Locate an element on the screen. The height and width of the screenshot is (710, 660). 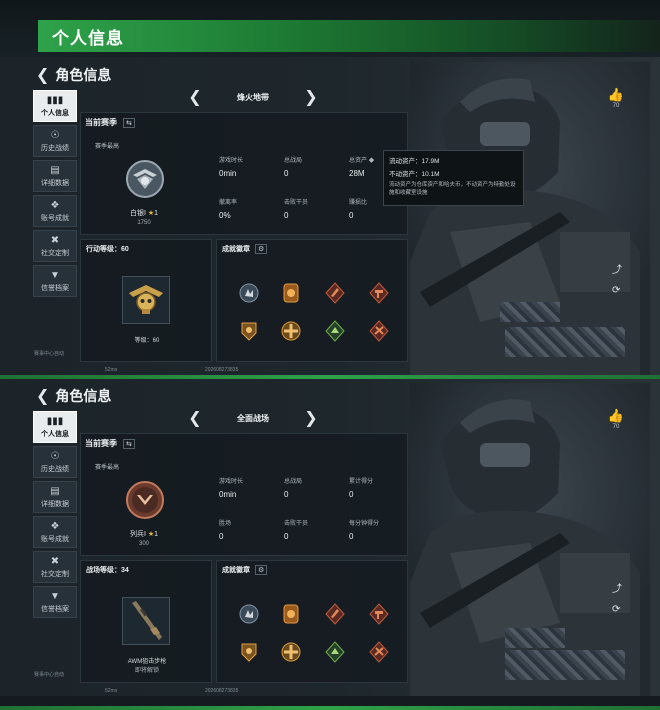
mode-label: 烽火地带 is located at coordinates (253, 97).